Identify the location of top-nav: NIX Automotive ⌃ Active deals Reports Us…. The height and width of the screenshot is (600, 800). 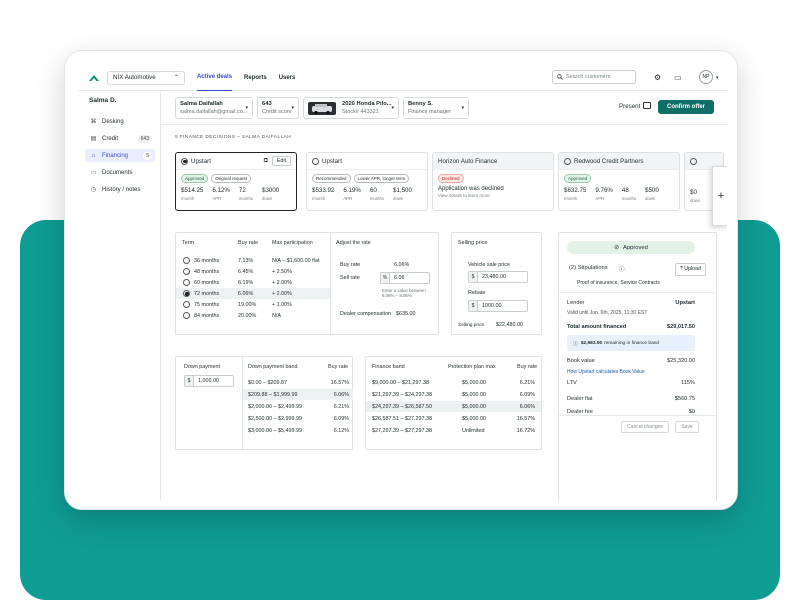
(403, 78).